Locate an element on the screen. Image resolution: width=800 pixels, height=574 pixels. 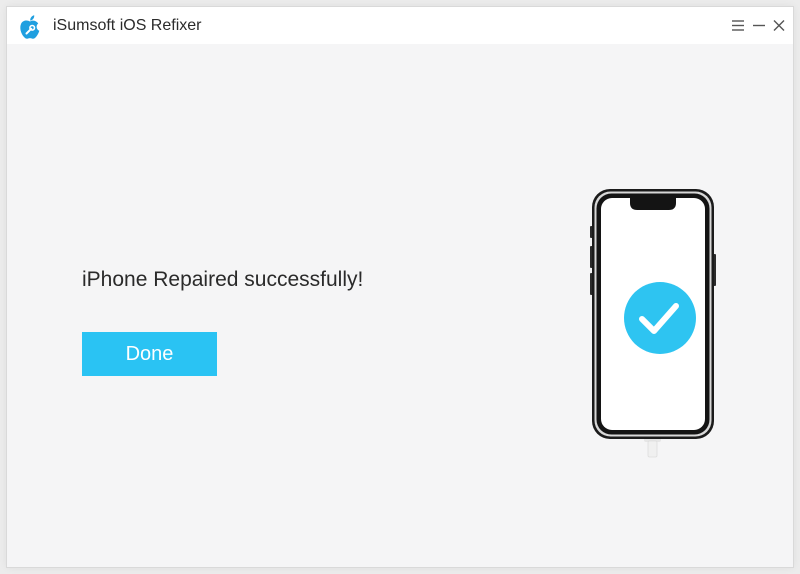
app-title: iSumsoft iOS Refixer is located at coordinates (127, 25).